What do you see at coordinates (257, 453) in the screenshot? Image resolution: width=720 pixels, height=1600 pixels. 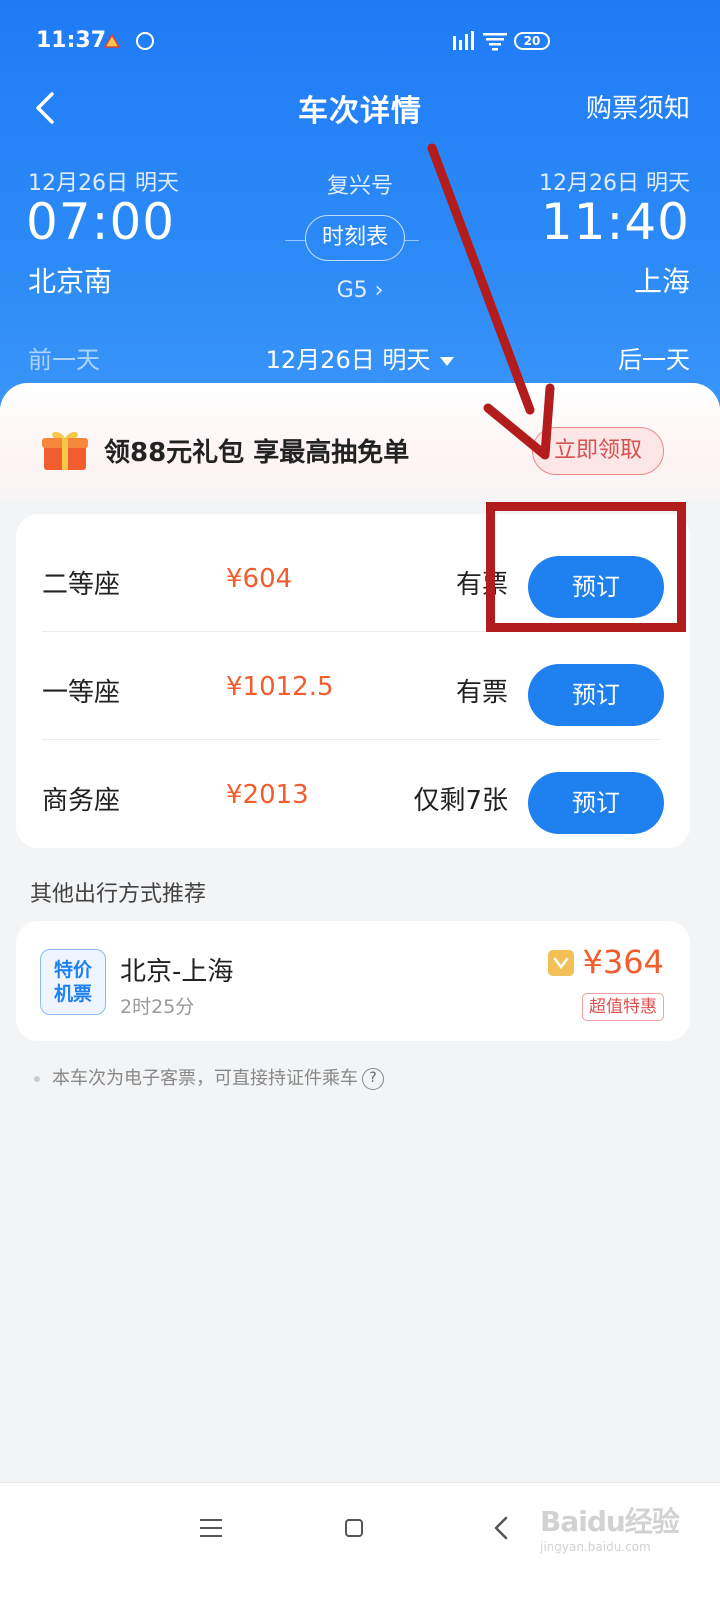 I see `promo-text: 领88元礼包 享最高抽免单` at bounding box center [257, 453].